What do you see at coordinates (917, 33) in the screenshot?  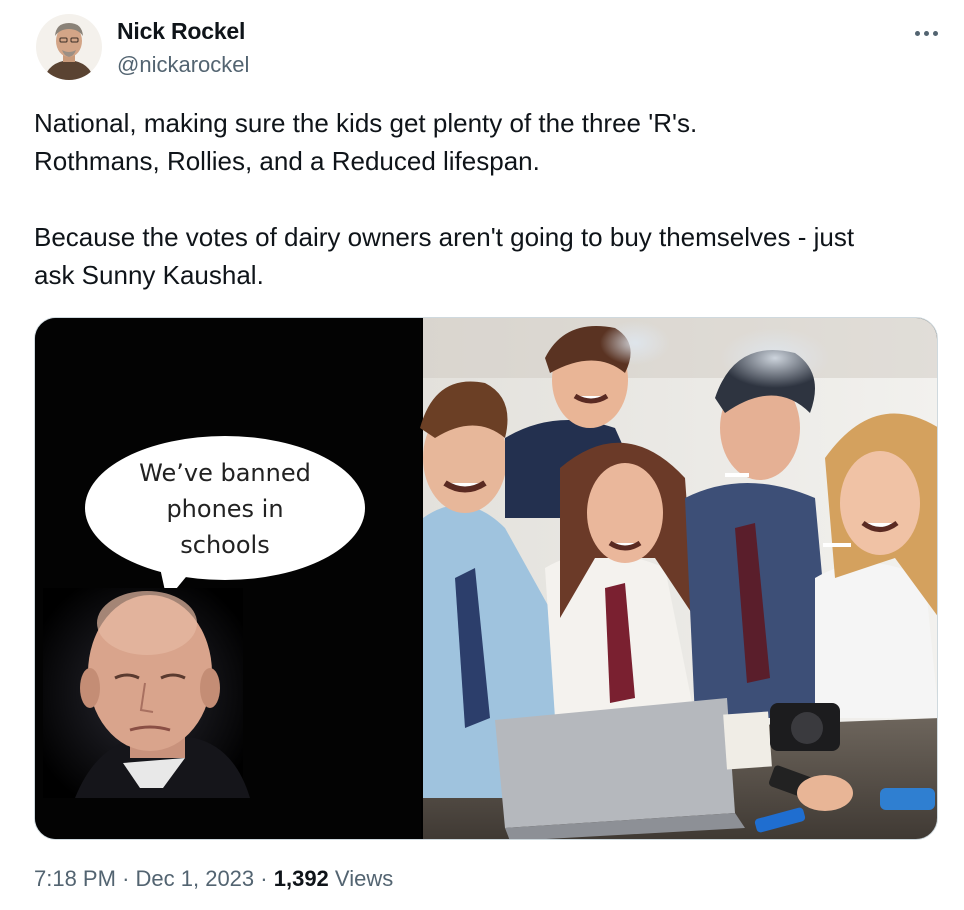 I see `more-horizontal-icon` at bounding box center [917, 33].